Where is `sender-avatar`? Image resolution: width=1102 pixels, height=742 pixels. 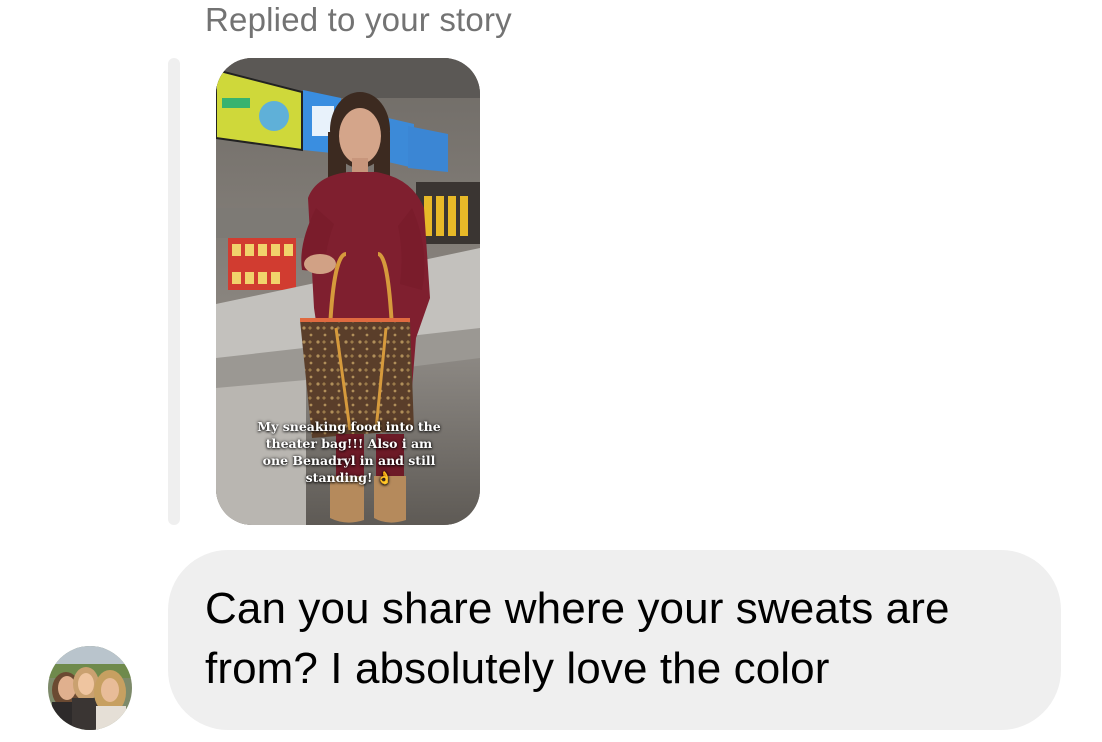
sender-avatar is located at coordinates (90, 688).